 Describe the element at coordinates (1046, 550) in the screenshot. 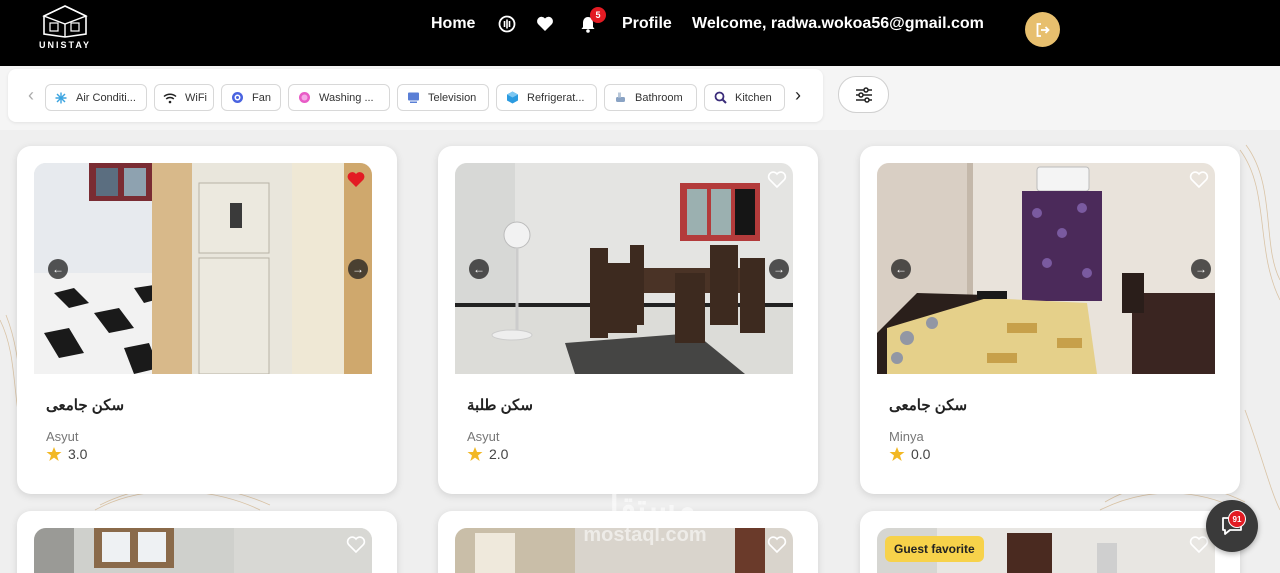

I see `listing-photo: Guest favorite` at that location.